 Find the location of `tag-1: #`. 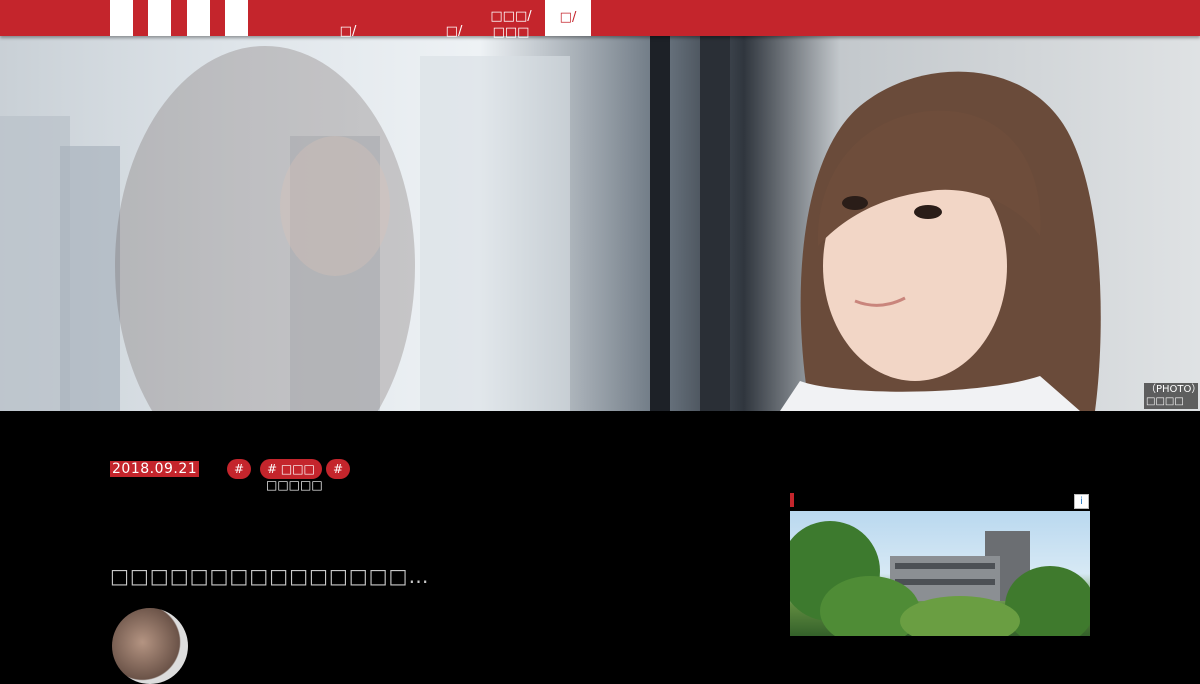

tag-1: # is located at coordinates (239, 469).